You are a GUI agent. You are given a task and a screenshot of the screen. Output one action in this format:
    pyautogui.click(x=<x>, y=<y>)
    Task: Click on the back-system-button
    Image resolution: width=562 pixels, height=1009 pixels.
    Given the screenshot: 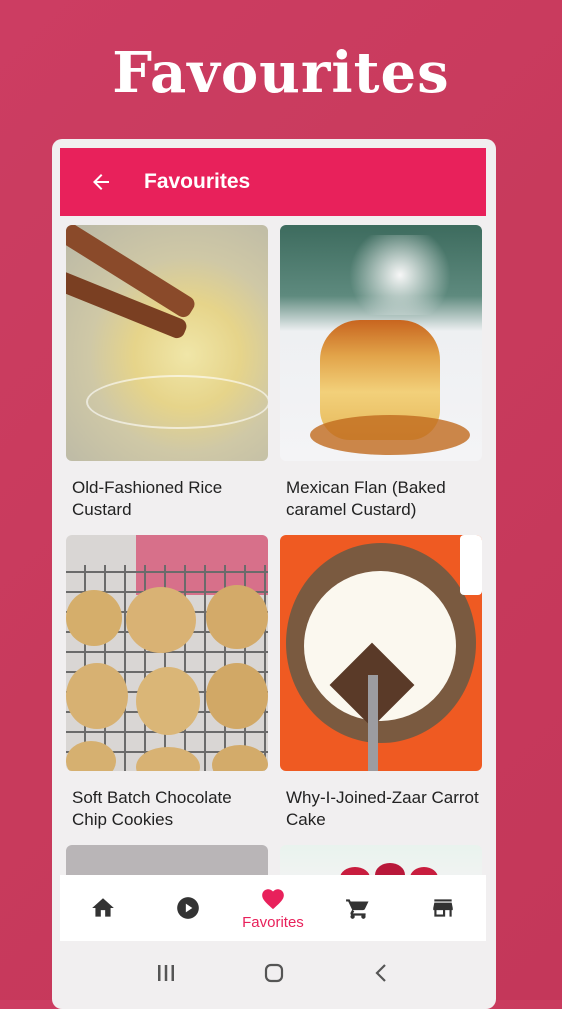 What is the action you would take?
    pyautogui.click(x=382, y=975)
    